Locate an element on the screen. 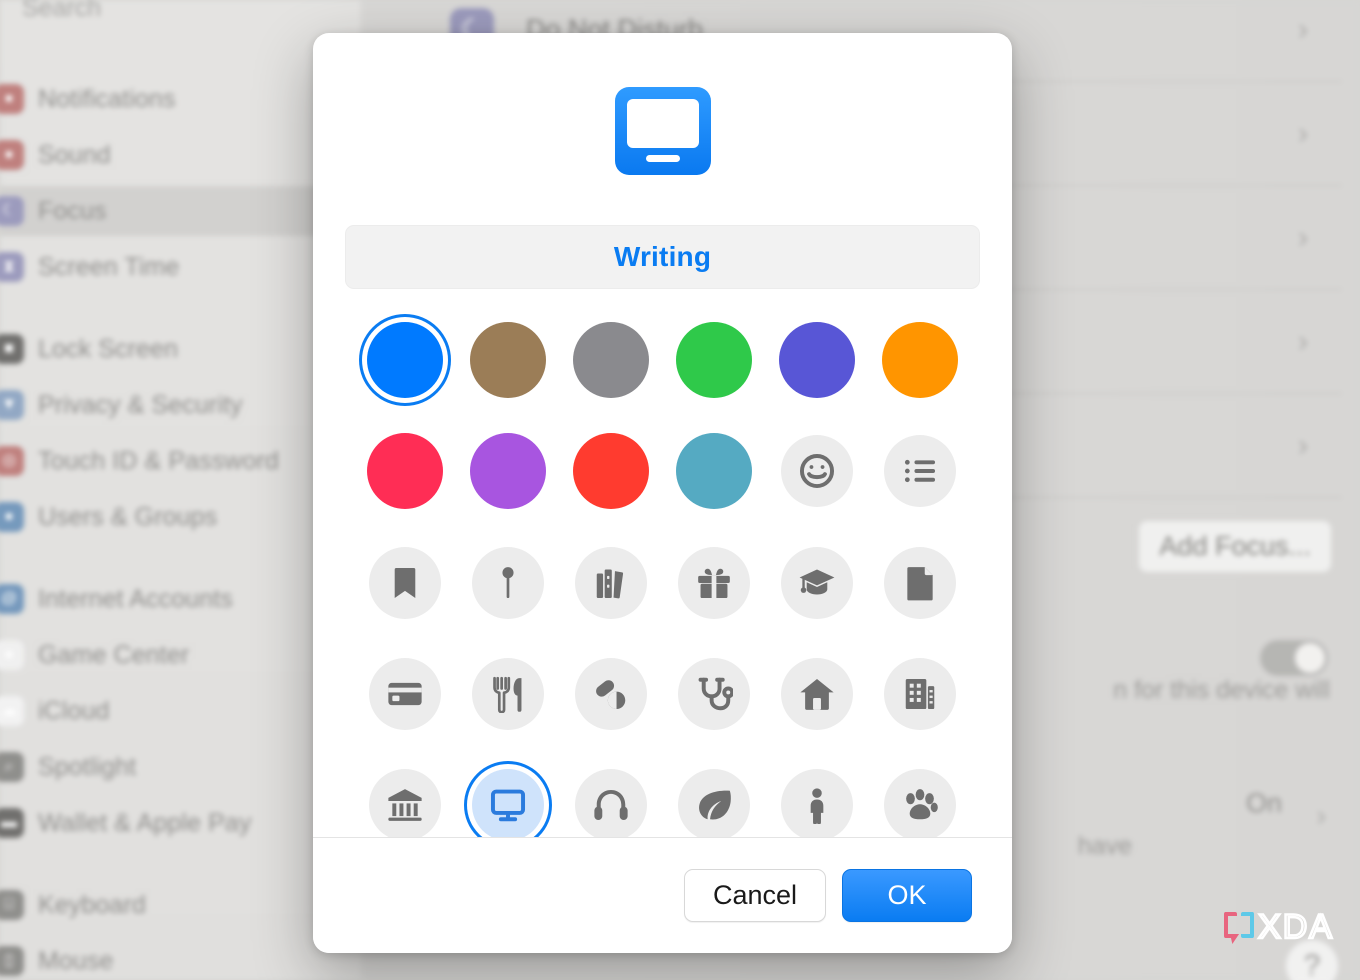  symbol-creditcard is located at coordinates (405, 694).